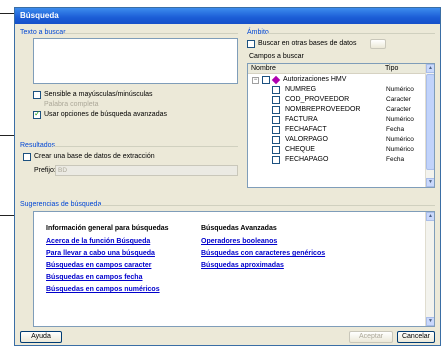 This screenshot has height=348, width=445. I want to click on root-label: Autorizaciones HMV, so click(315, 79).